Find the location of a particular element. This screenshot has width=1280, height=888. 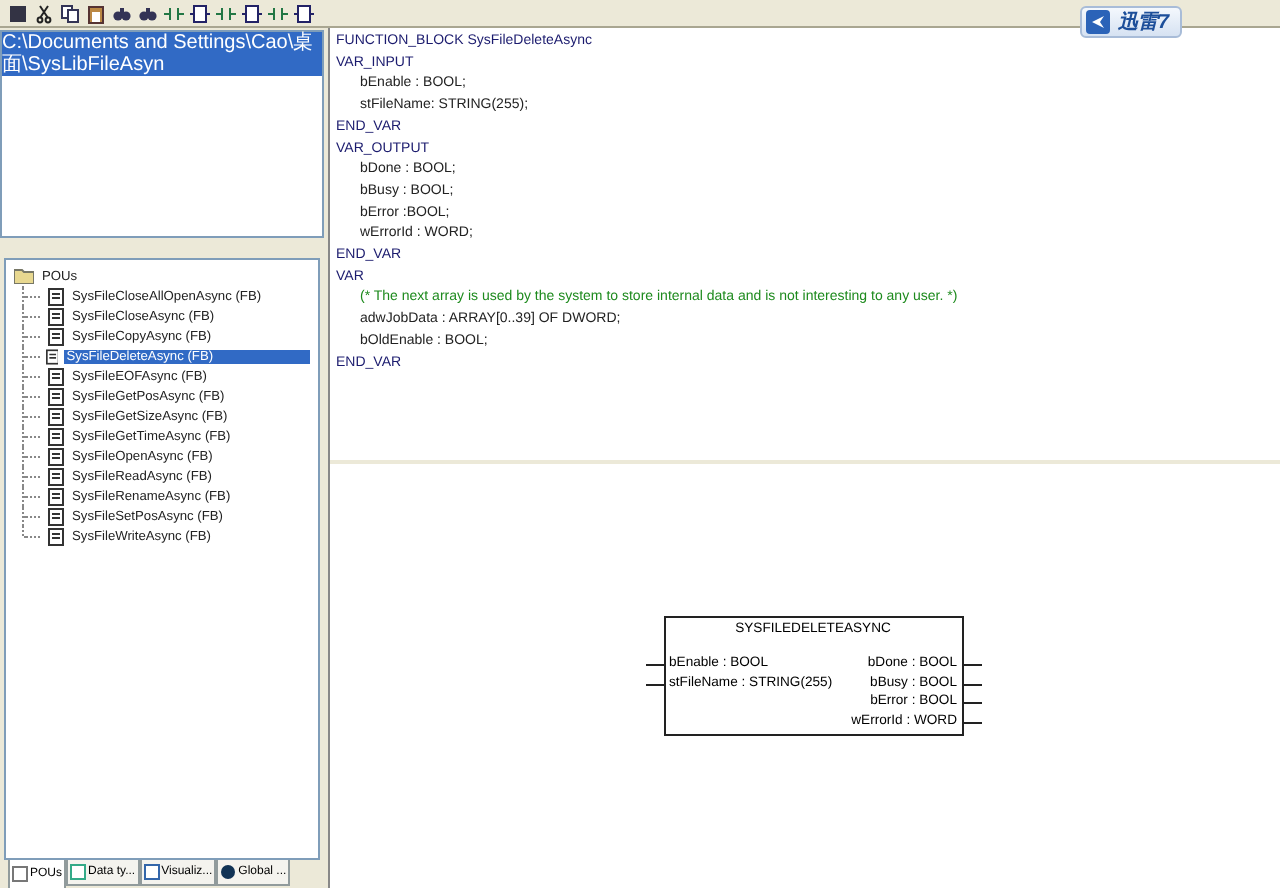

globe-icon is located at coordinates (228, 872).